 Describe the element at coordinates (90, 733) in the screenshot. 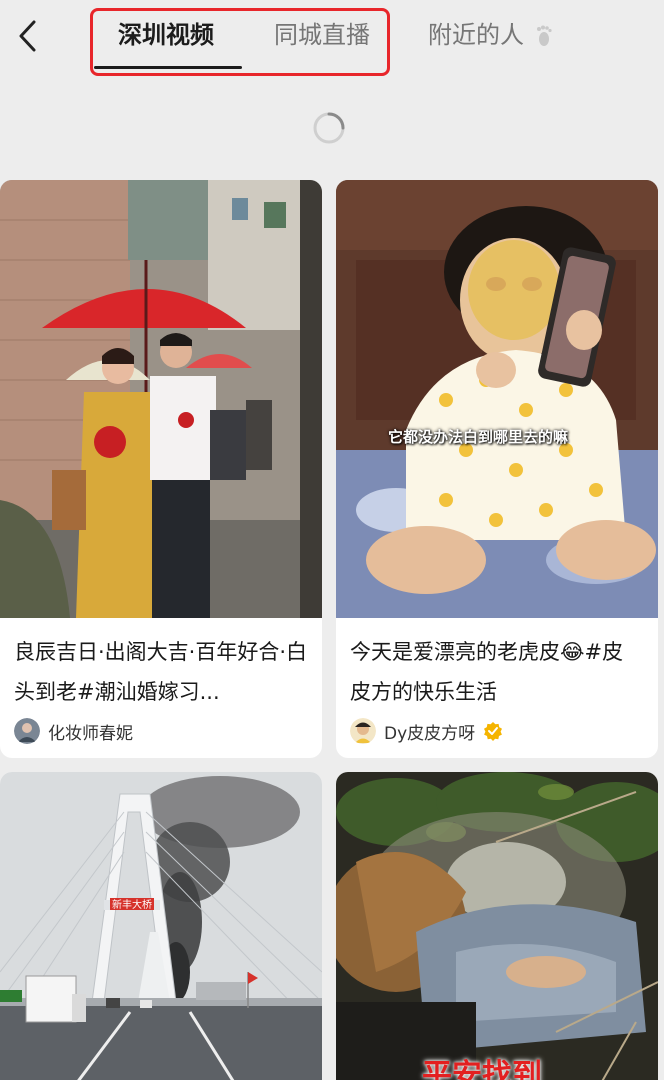

I see `author-name: 化妆师春妮` at that location.